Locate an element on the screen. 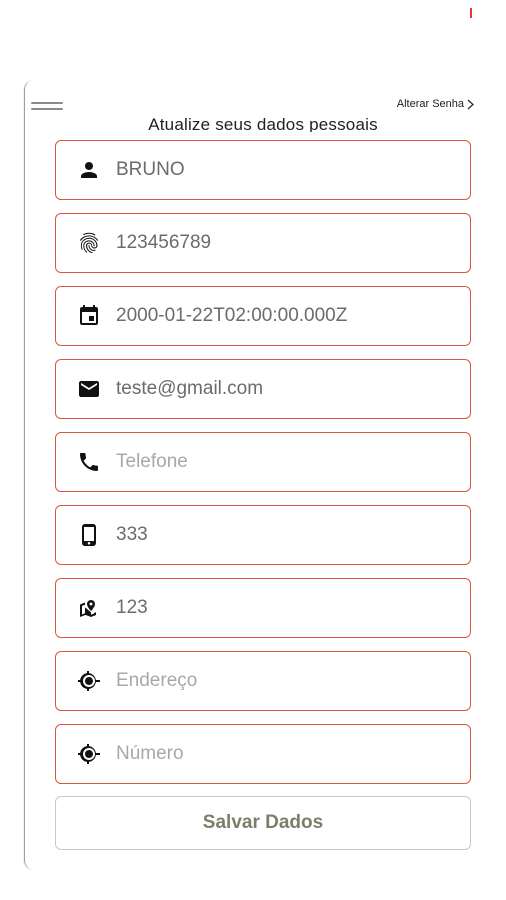  mobile-icon is located at coordinates (89, 535).